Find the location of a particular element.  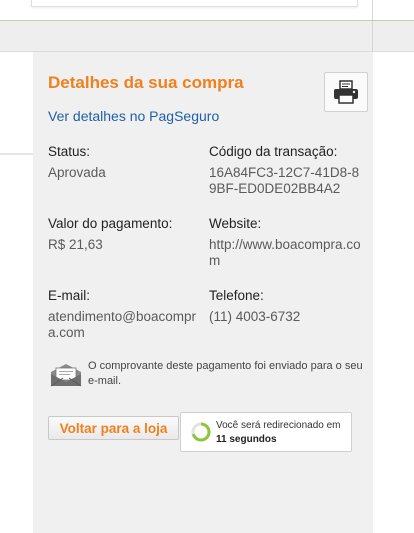

transaction-label: Código da transação: is located at coordinates (273, 151).